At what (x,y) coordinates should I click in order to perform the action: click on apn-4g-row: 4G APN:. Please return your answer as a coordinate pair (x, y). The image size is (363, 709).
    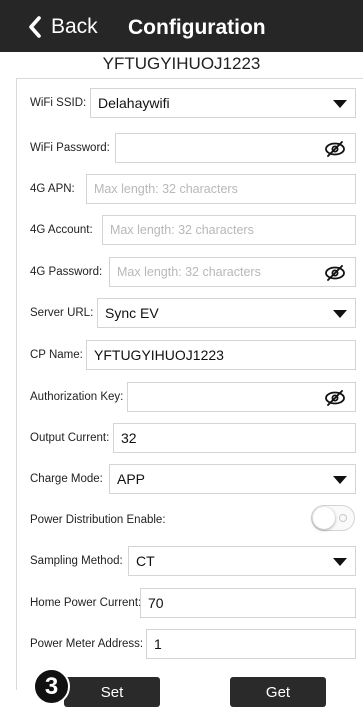
    Looking at the image, I should click on (55, 189).